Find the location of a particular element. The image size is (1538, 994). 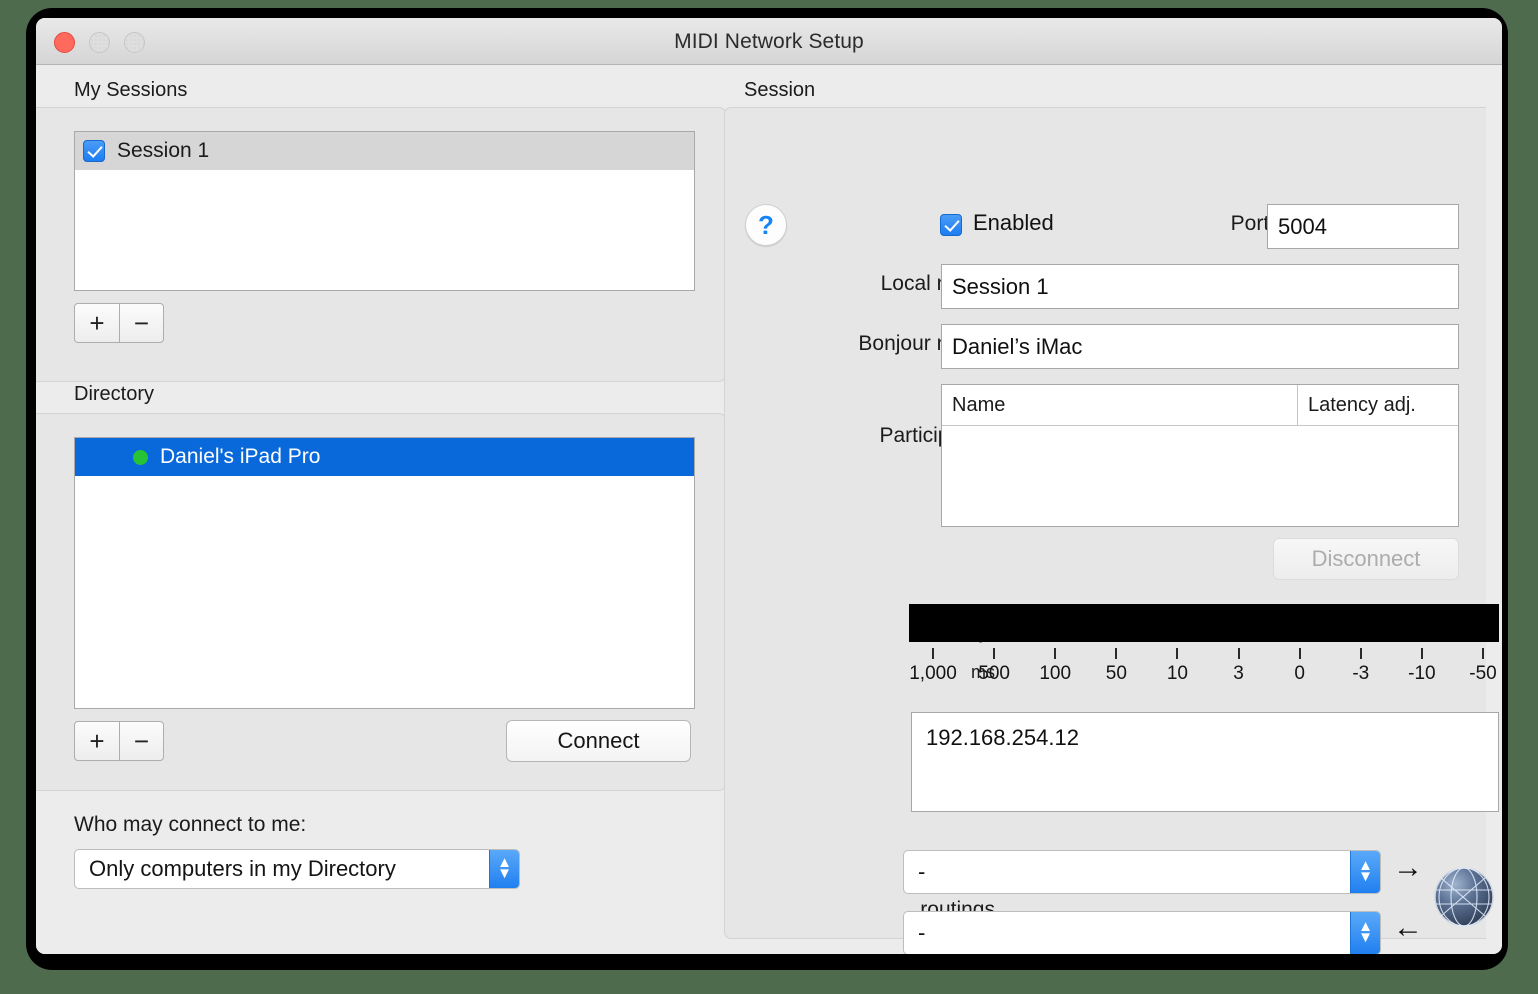

window-title: MIDI Network Setup is located at coordinates (769, 41).